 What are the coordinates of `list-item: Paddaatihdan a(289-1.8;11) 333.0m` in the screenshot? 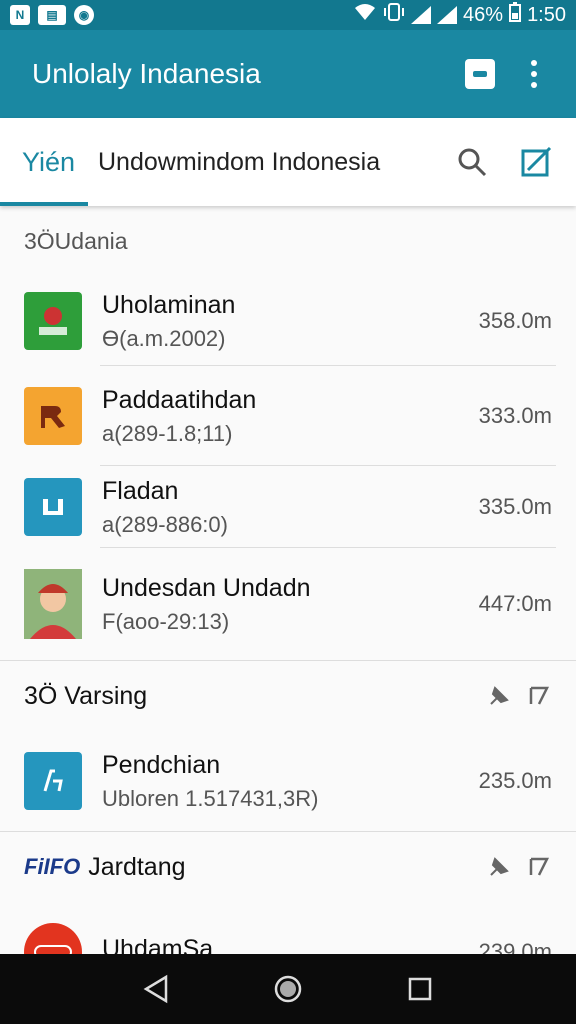 It's located at (288, 416).